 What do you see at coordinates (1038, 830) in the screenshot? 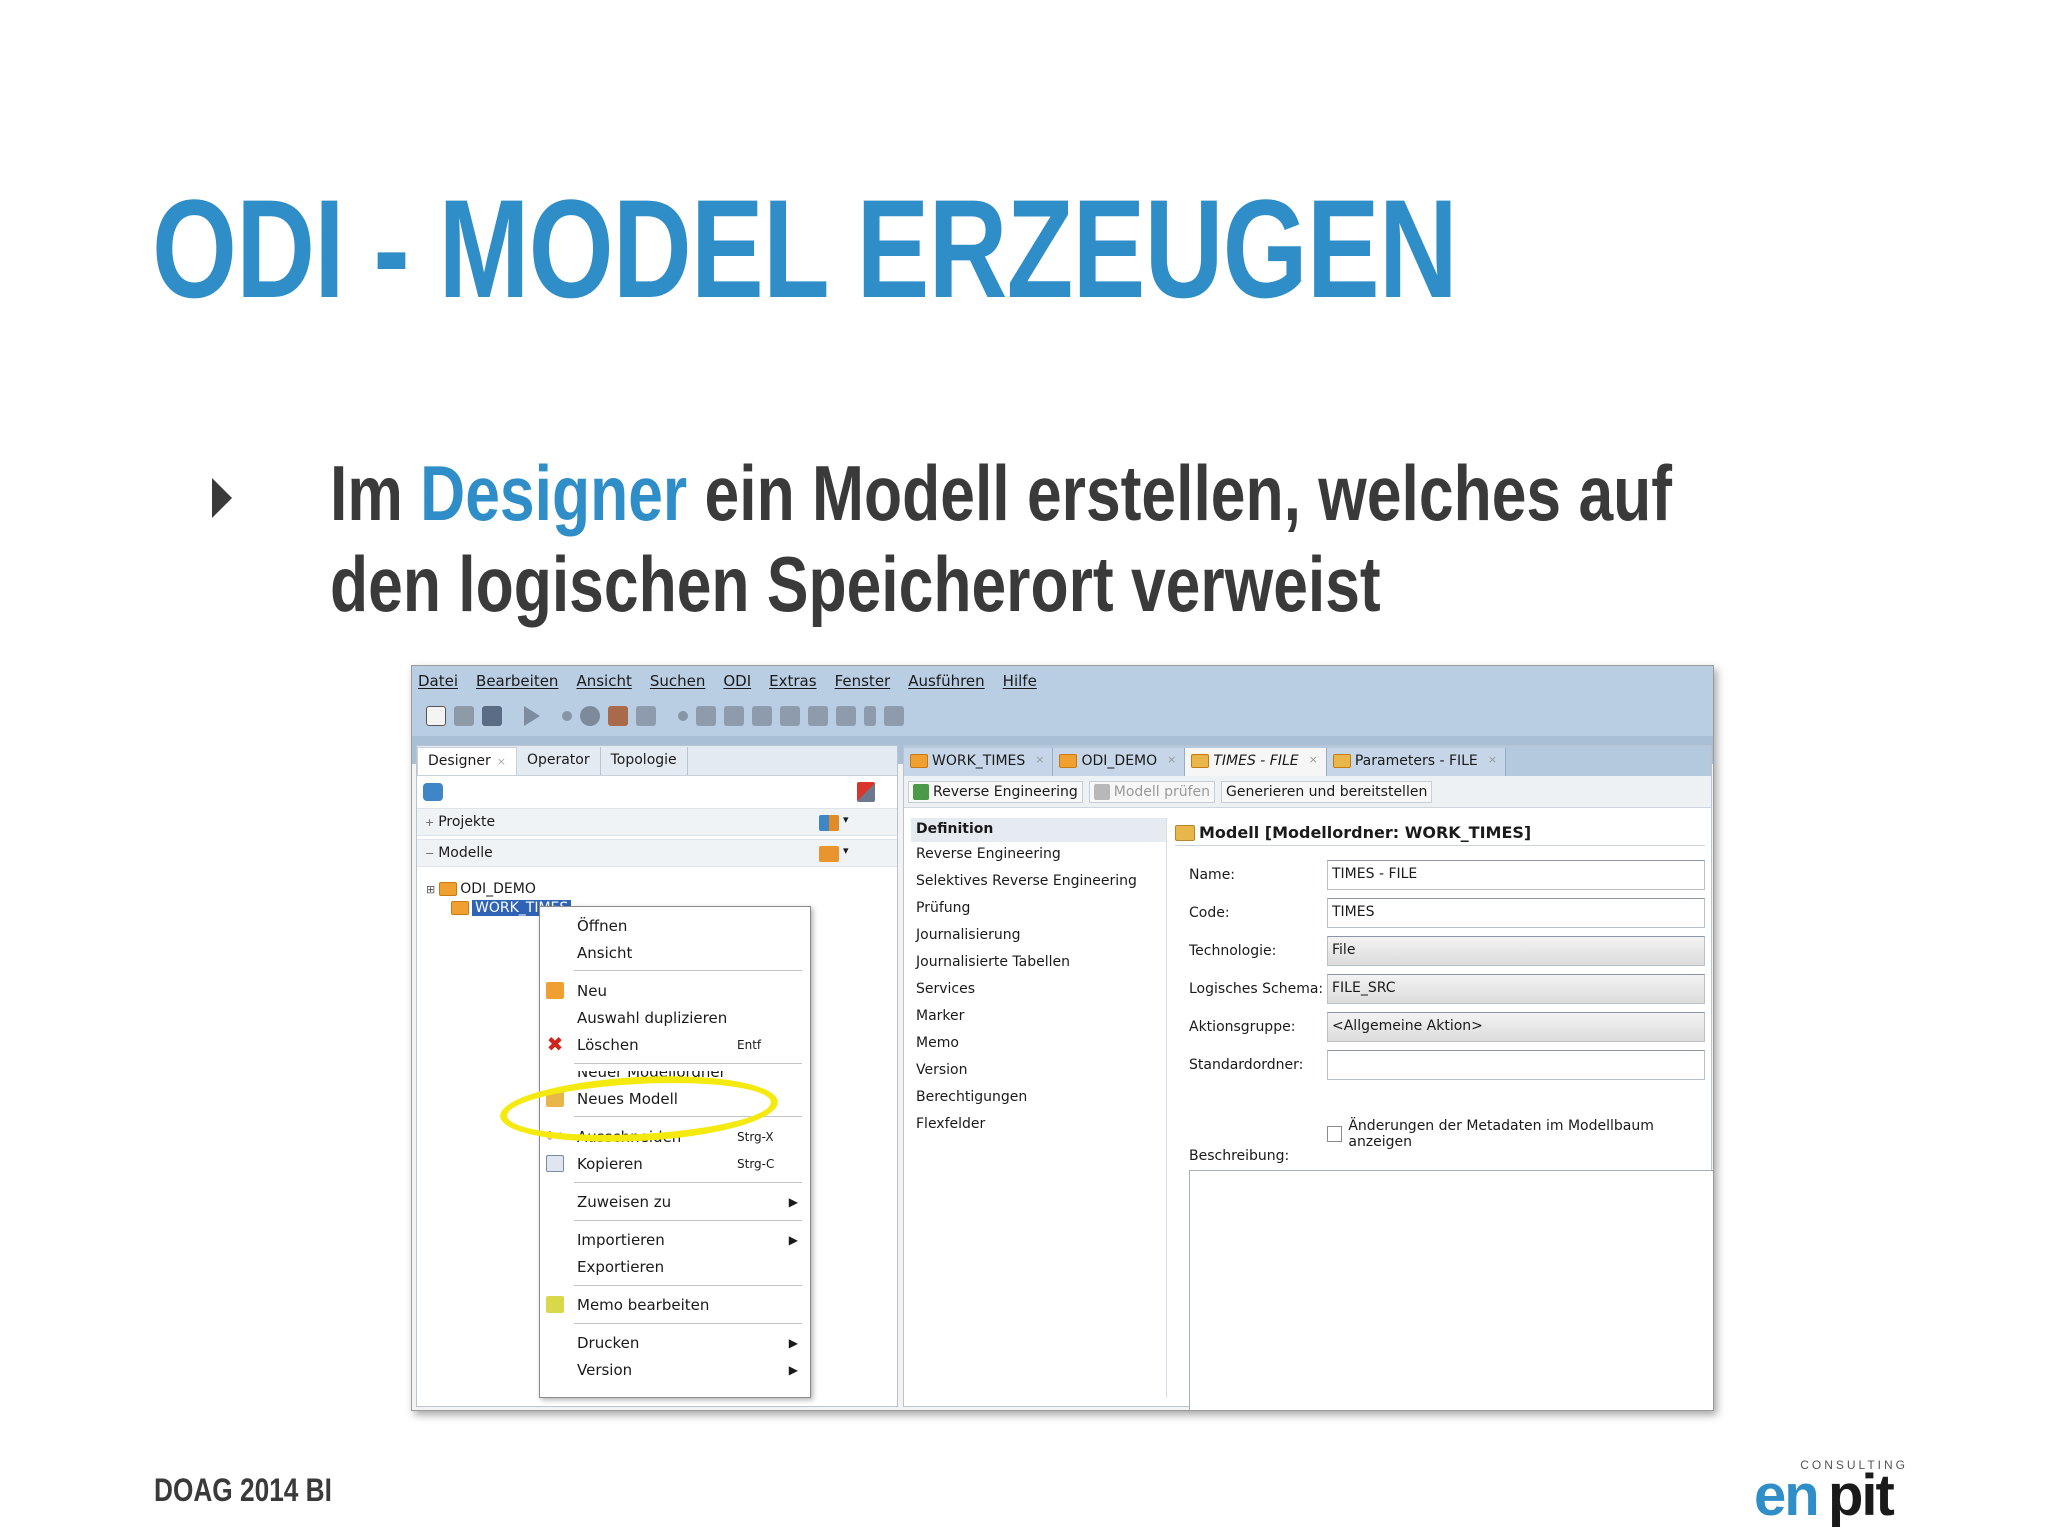
I see `nav-item-definition: Definition` at bounding box center [1038, 830].